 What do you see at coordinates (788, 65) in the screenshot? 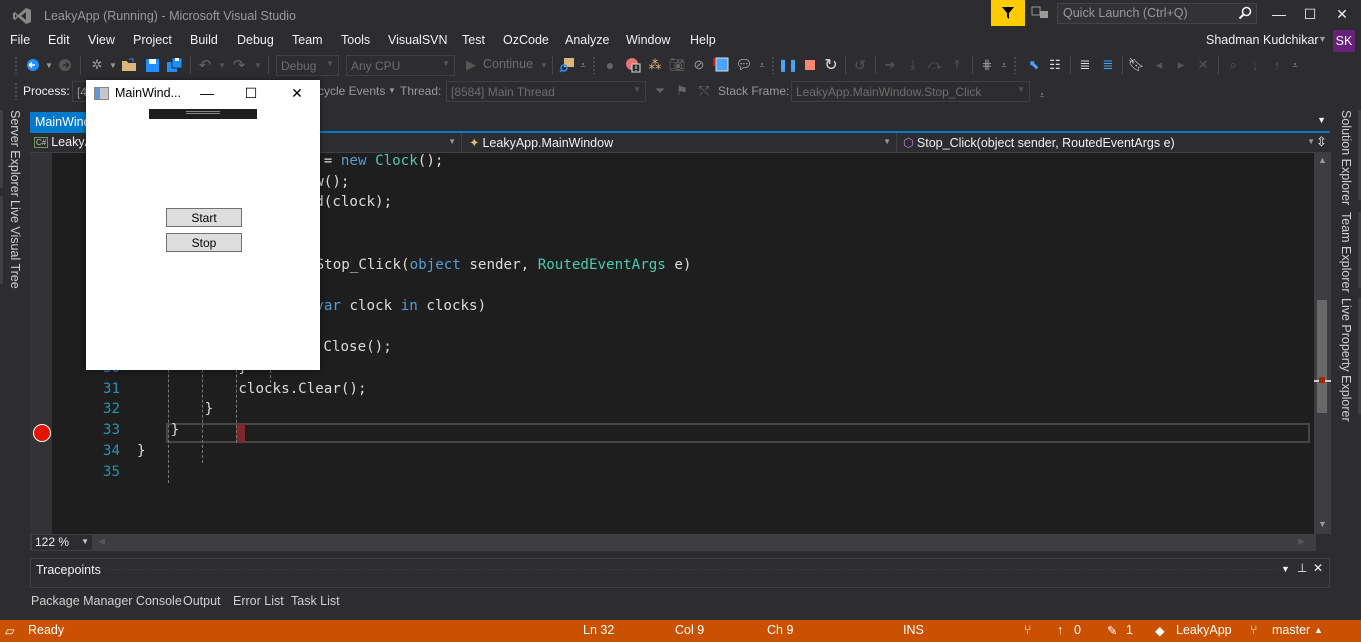
I see `pause-icon: ❚❚` at bounding box center [788, 65].